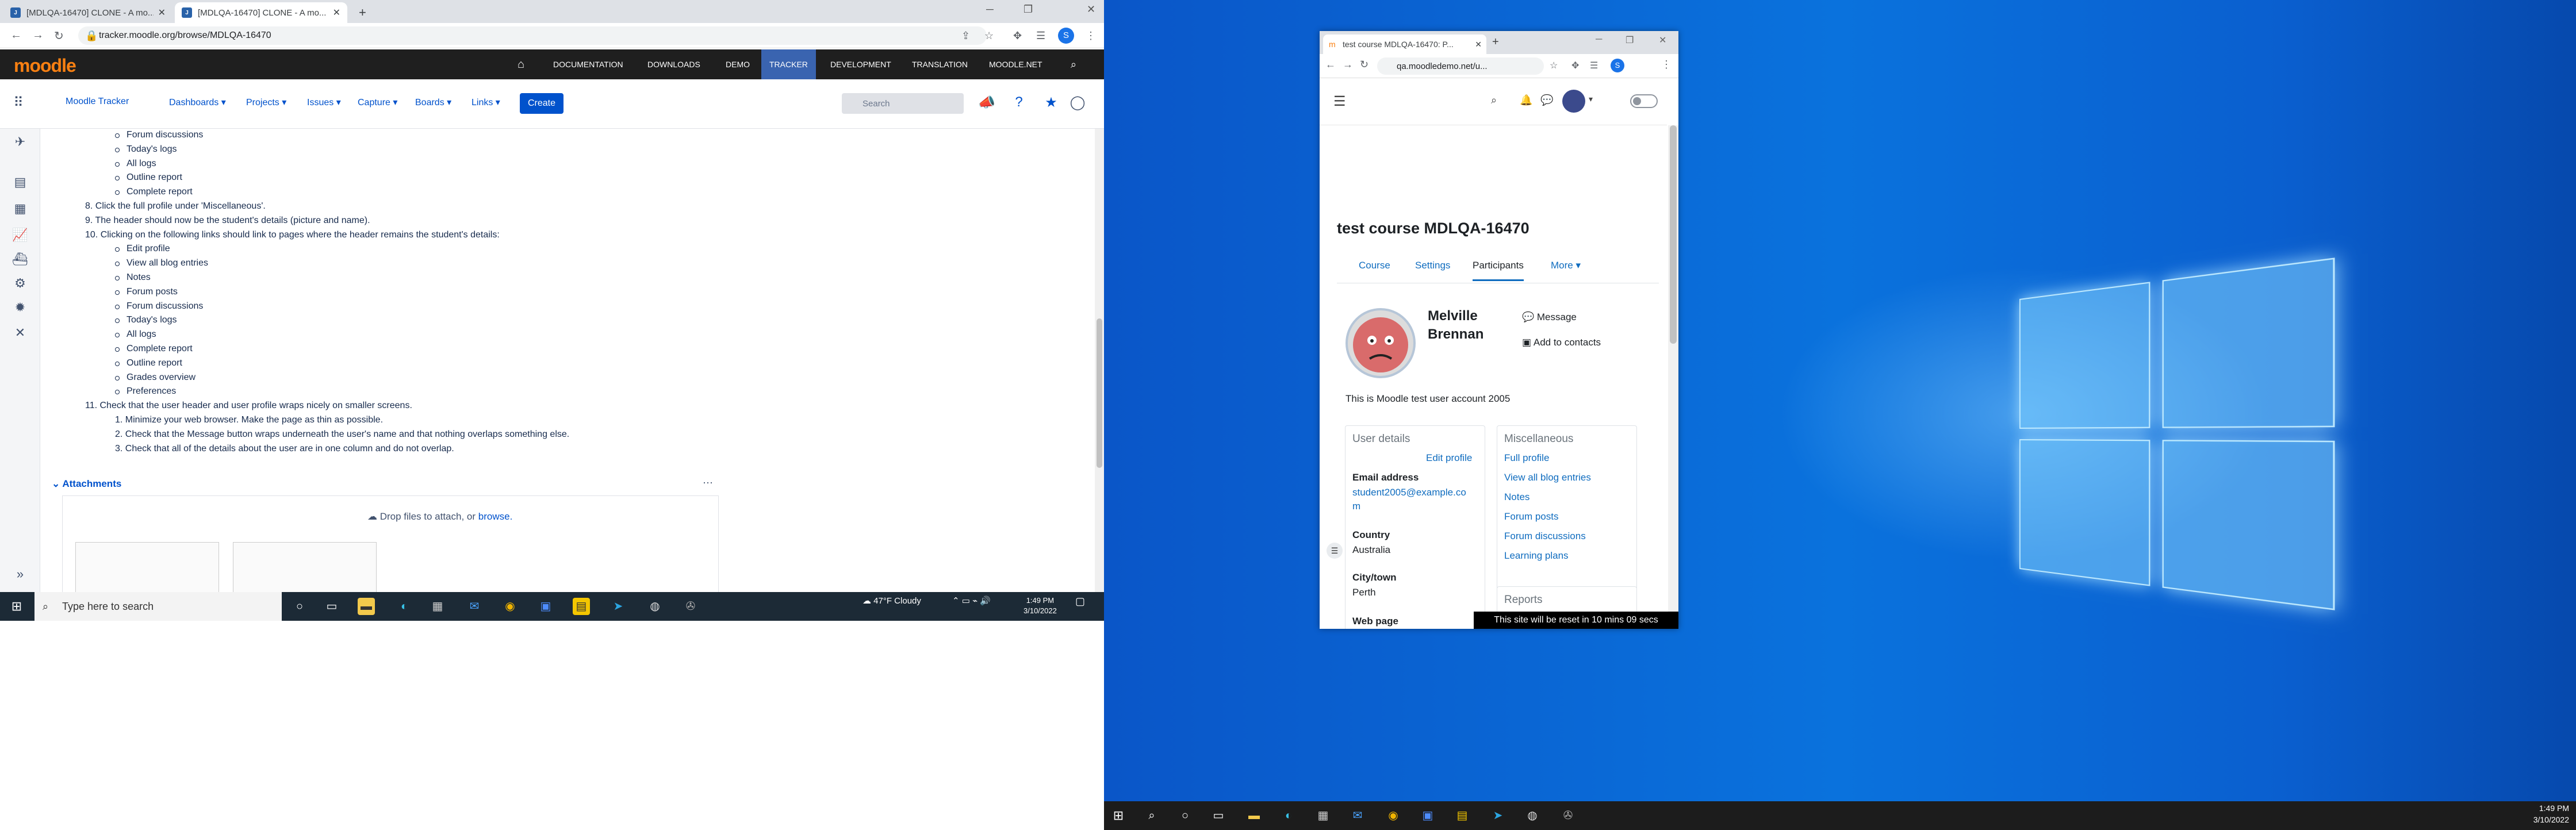  Describe the element at coordinates (1449, 458) in the screenshot. I see `edit-profile-link: Edit profile` at that location.